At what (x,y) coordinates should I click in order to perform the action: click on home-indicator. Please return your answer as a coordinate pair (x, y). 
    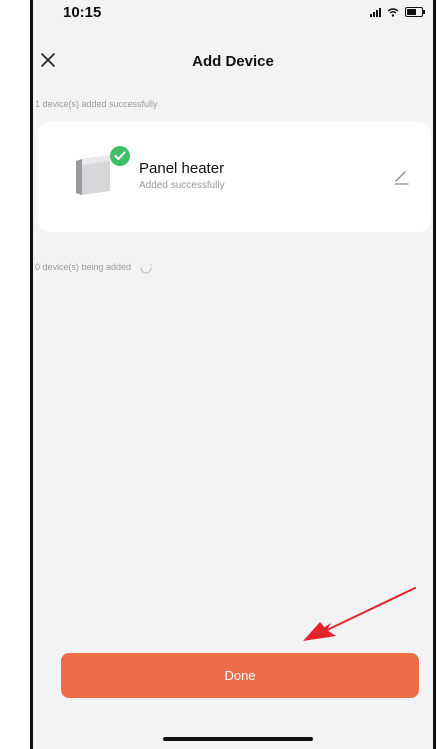
    Looking at the image, I should click on (238, 739).